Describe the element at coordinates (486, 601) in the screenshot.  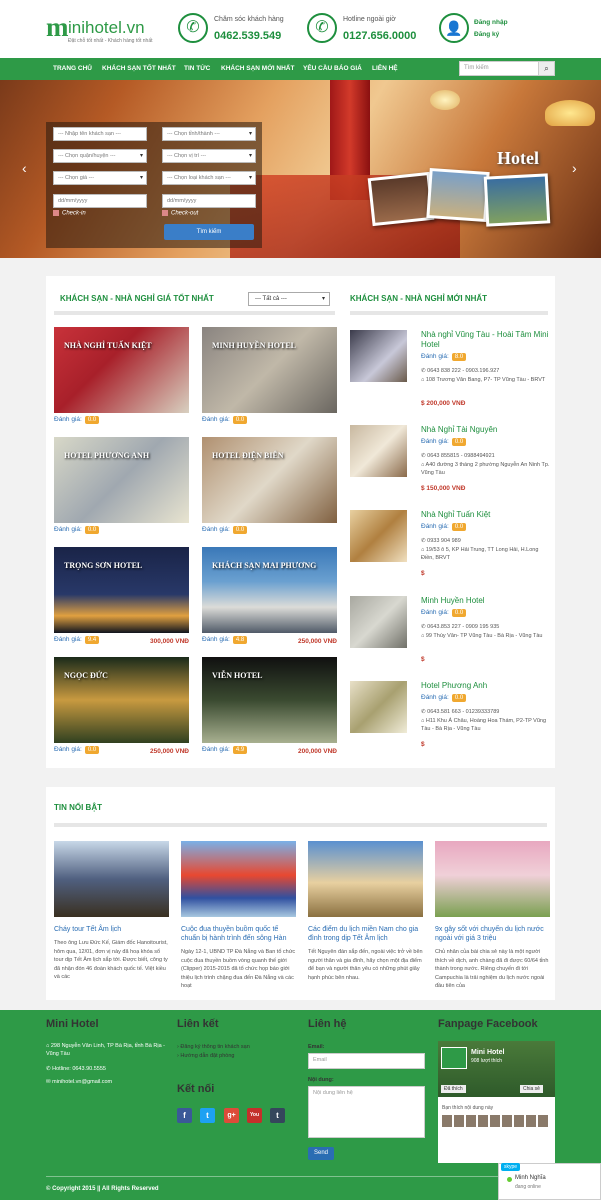
I see `new-hotel-name: Minh Huyền Hotel` at that location.